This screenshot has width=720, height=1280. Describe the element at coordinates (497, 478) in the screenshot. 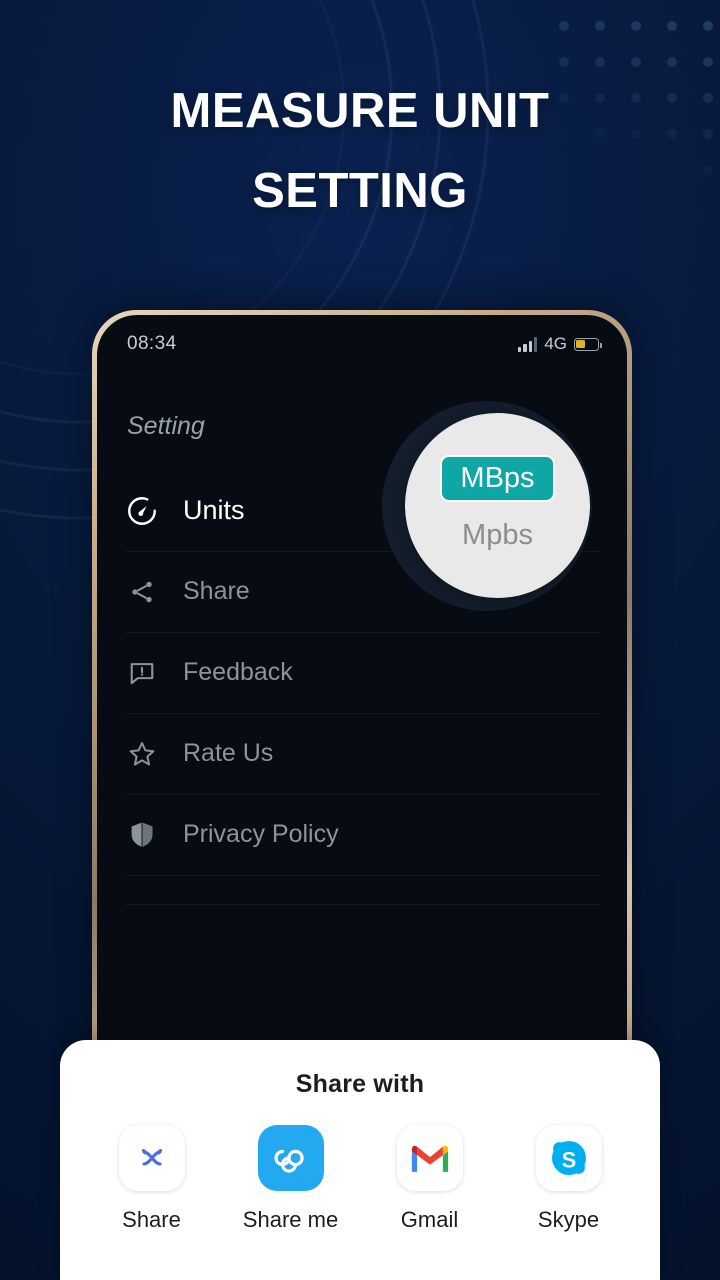

I see `unit-option-mbps: MBps` at that location.